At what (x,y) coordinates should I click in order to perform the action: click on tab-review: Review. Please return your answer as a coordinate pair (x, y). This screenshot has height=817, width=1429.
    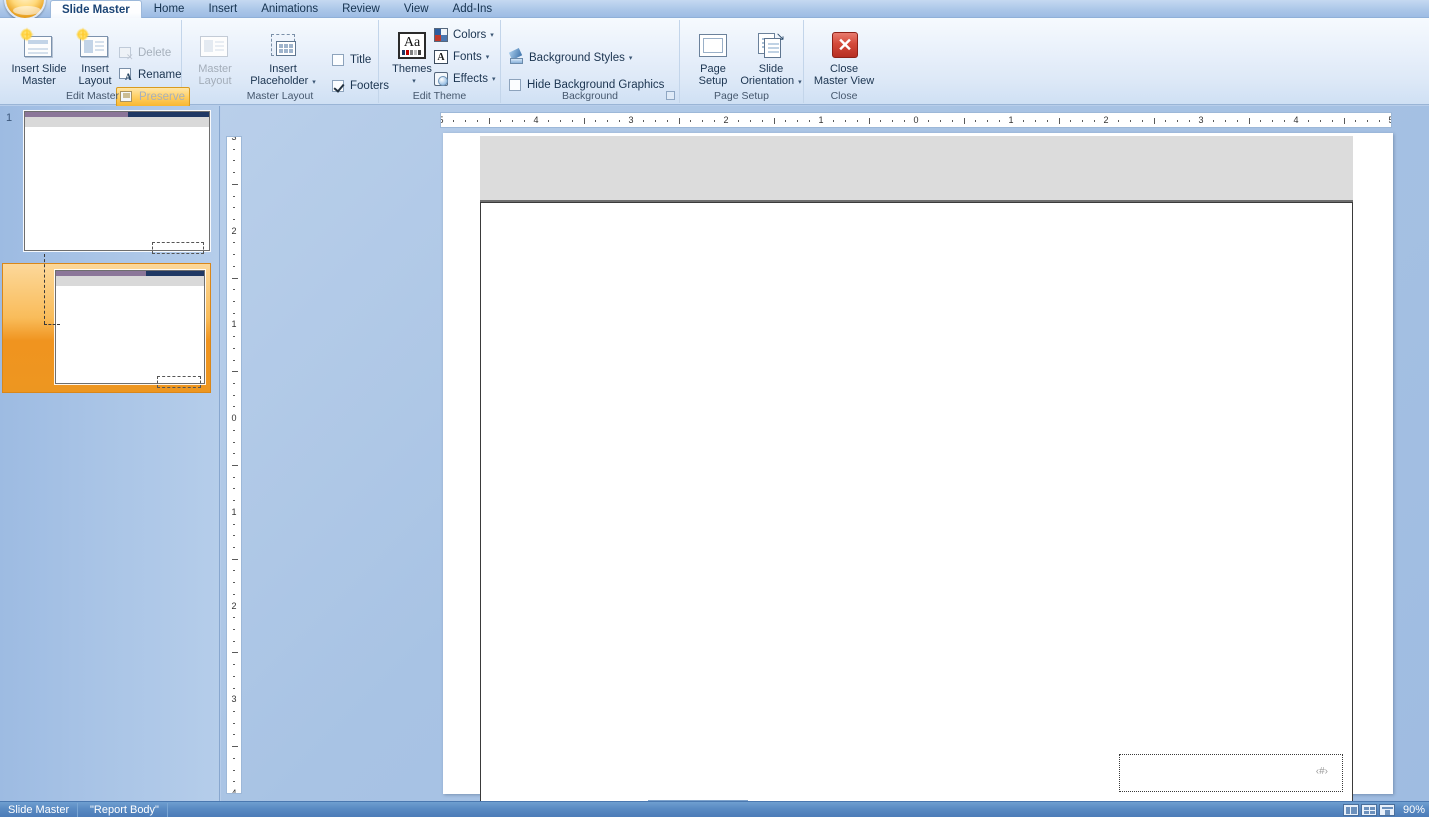
    Looking at the image, I should click on (361, 9).